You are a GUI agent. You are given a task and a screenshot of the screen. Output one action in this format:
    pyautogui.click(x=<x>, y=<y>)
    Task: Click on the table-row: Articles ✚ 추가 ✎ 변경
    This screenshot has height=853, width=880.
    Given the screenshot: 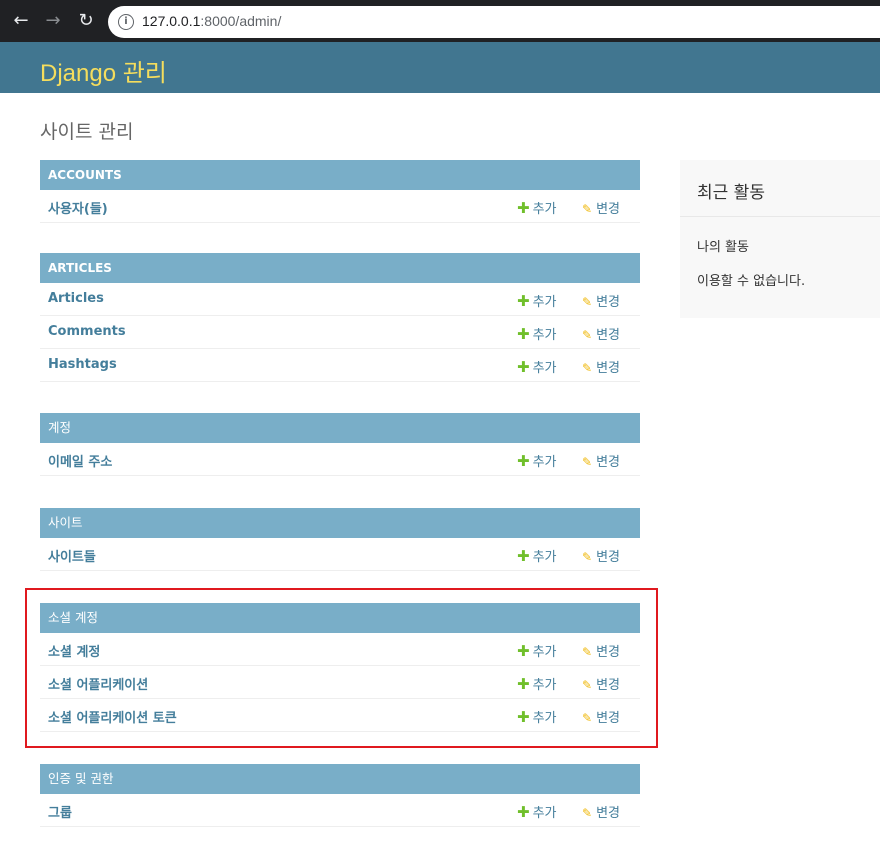 What is the action you would take?
    pyautogui.click(x=340, y=299)
    